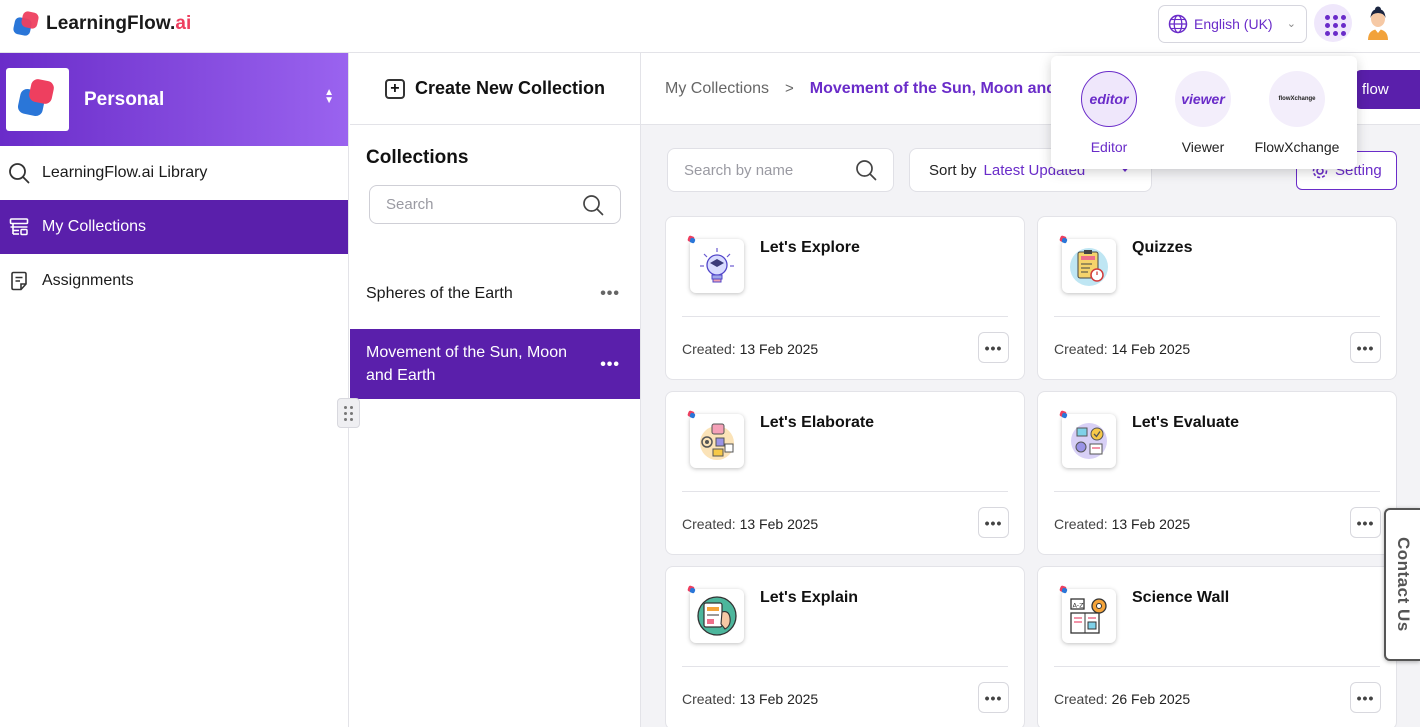  Describe the element at coordinates (1162, 247) in the screenshot. I see `card-title: Quizzes` at that location.